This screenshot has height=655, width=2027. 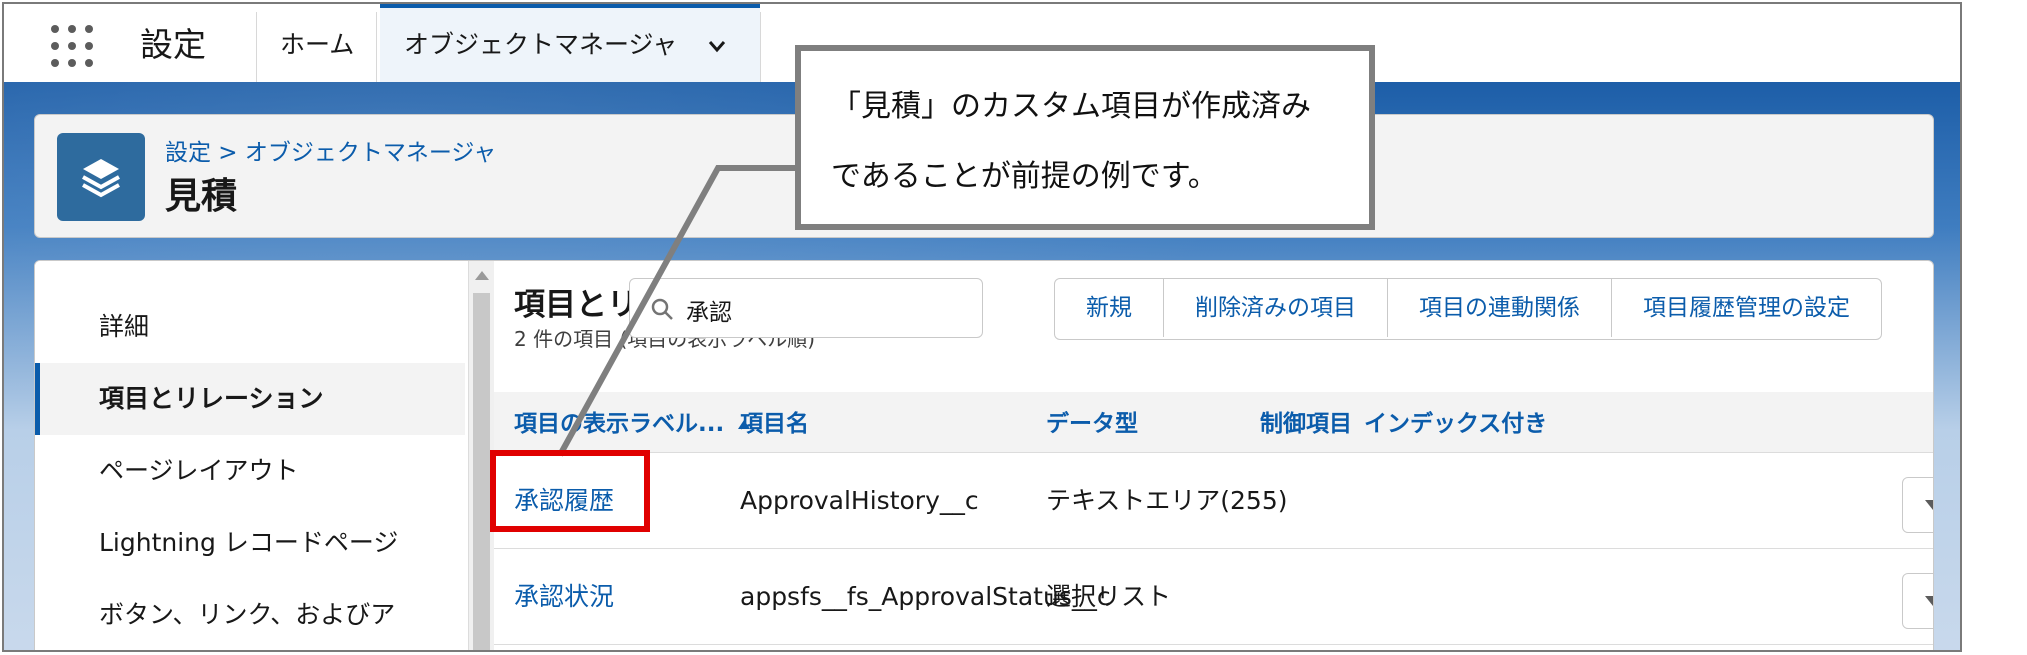 What do you see at coordinates (250, 543) in the screenshot?
I see `sidebar-item-lightning-record-pages: Lightning レコードページ` at bounding box center [250, 543].